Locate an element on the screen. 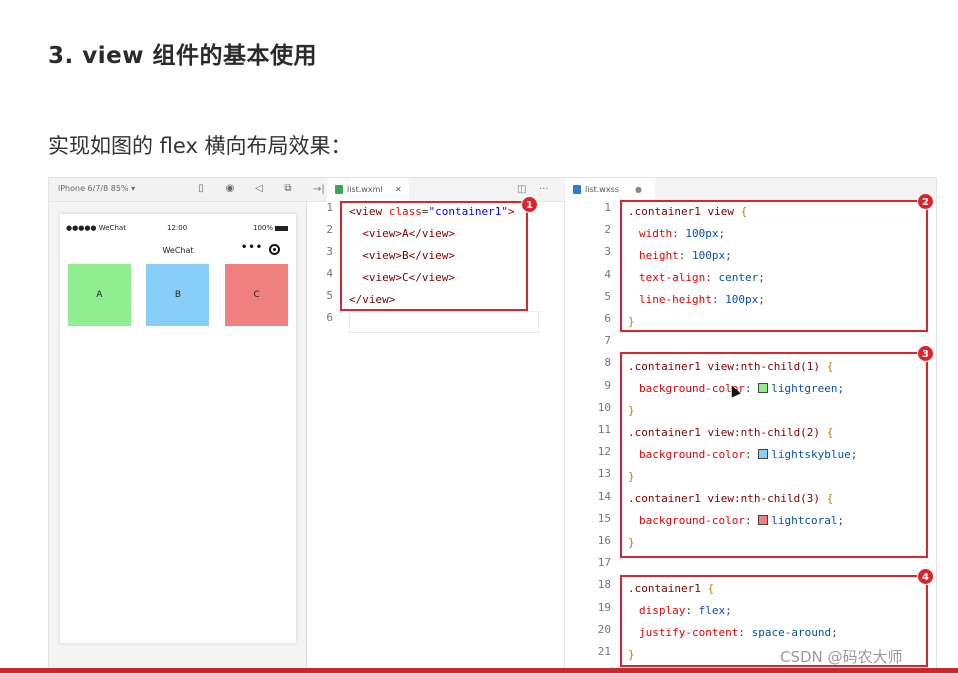 This screenshot has width=958, height=673. view-box-c: C is located at coordinates (257, 295).